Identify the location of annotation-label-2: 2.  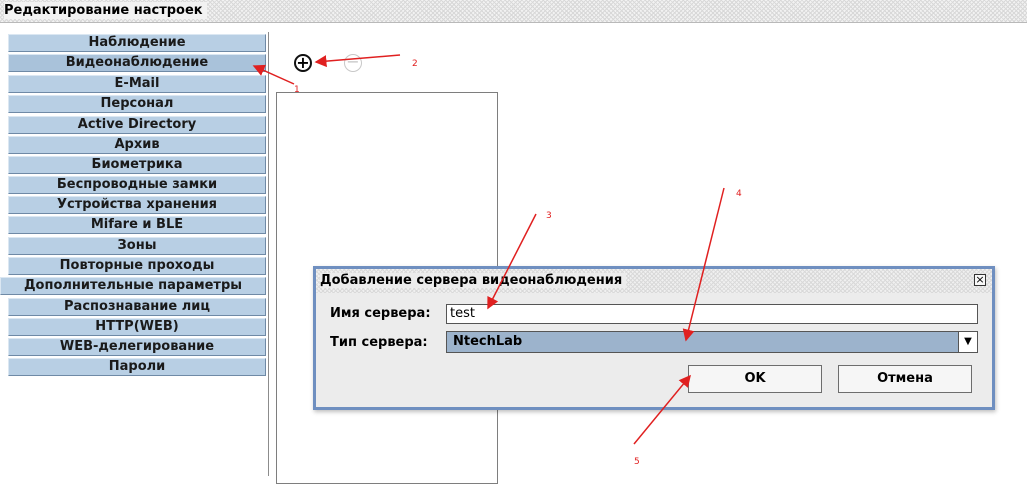
(415, 64).